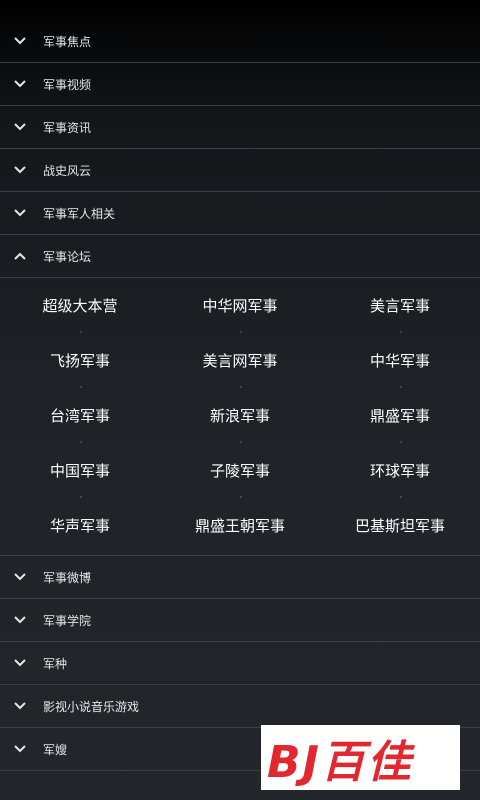  I want to click on forum-link: 鼎盛军事, so click(400, 414).